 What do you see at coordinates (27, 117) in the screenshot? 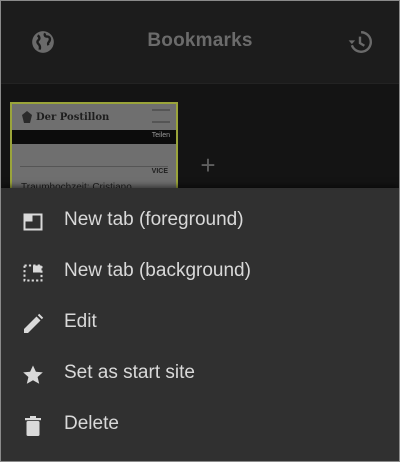
I see `site-logo-icon` at bounding box center [27, 117].